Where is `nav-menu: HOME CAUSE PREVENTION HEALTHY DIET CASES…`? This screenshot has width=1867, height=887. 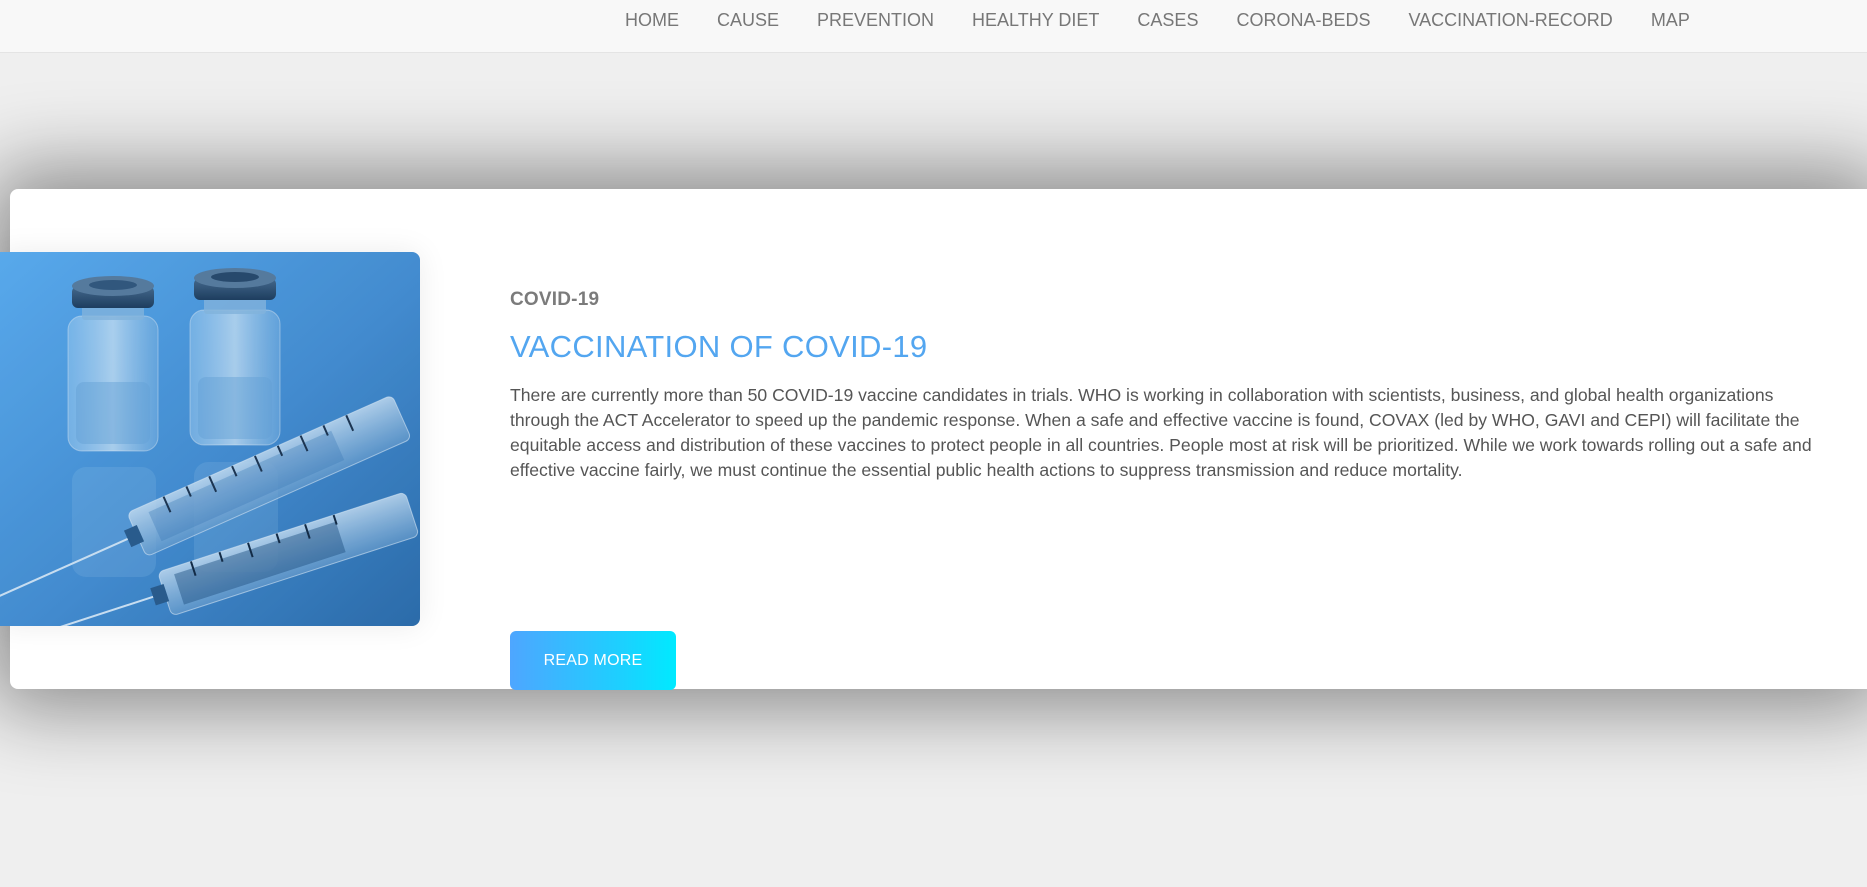
nav-menu: HOME CAUSE PREVENTION HEALTHY DIET CASES… is located at coordinates (1157, 20).